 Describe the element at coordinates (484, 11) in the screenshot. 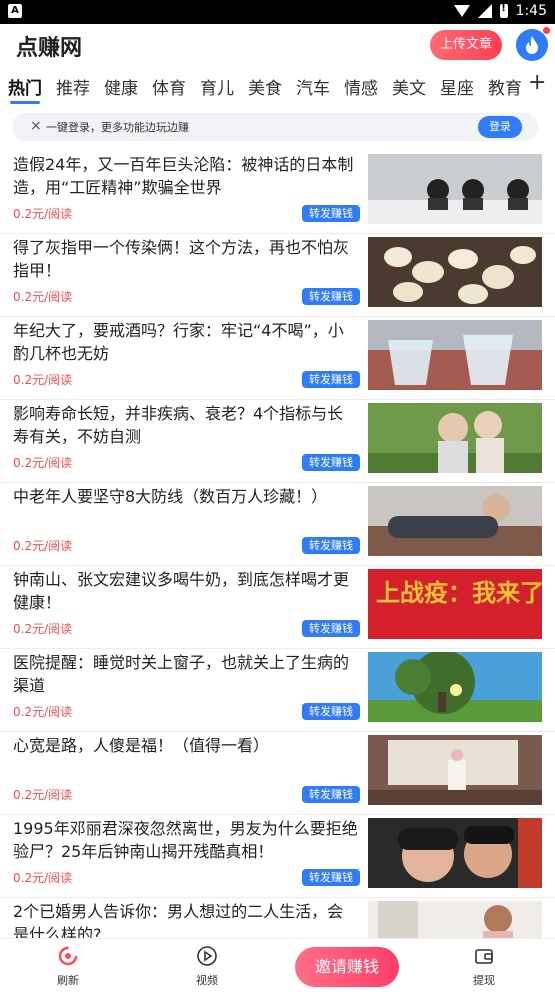

I see `signal-icon` at that location.